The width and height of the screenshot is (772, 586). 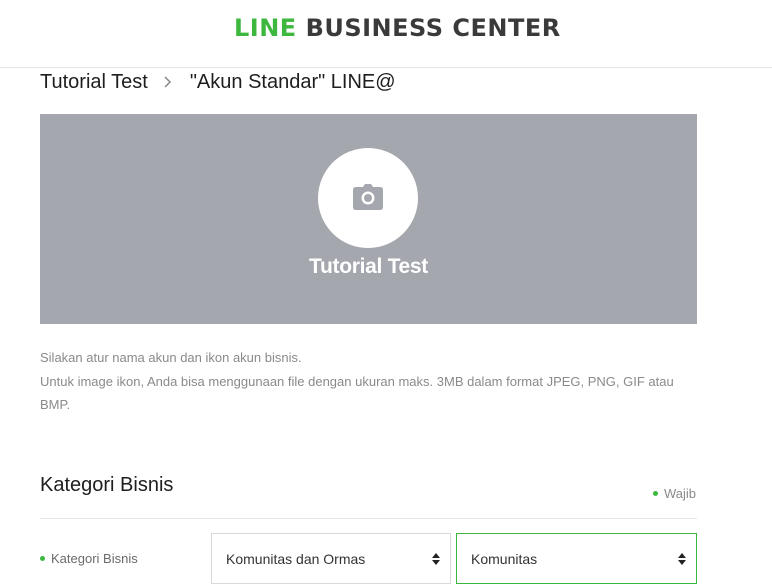 I want to click on section-title: Kategori Bisnis, so click(x=107, y=485).